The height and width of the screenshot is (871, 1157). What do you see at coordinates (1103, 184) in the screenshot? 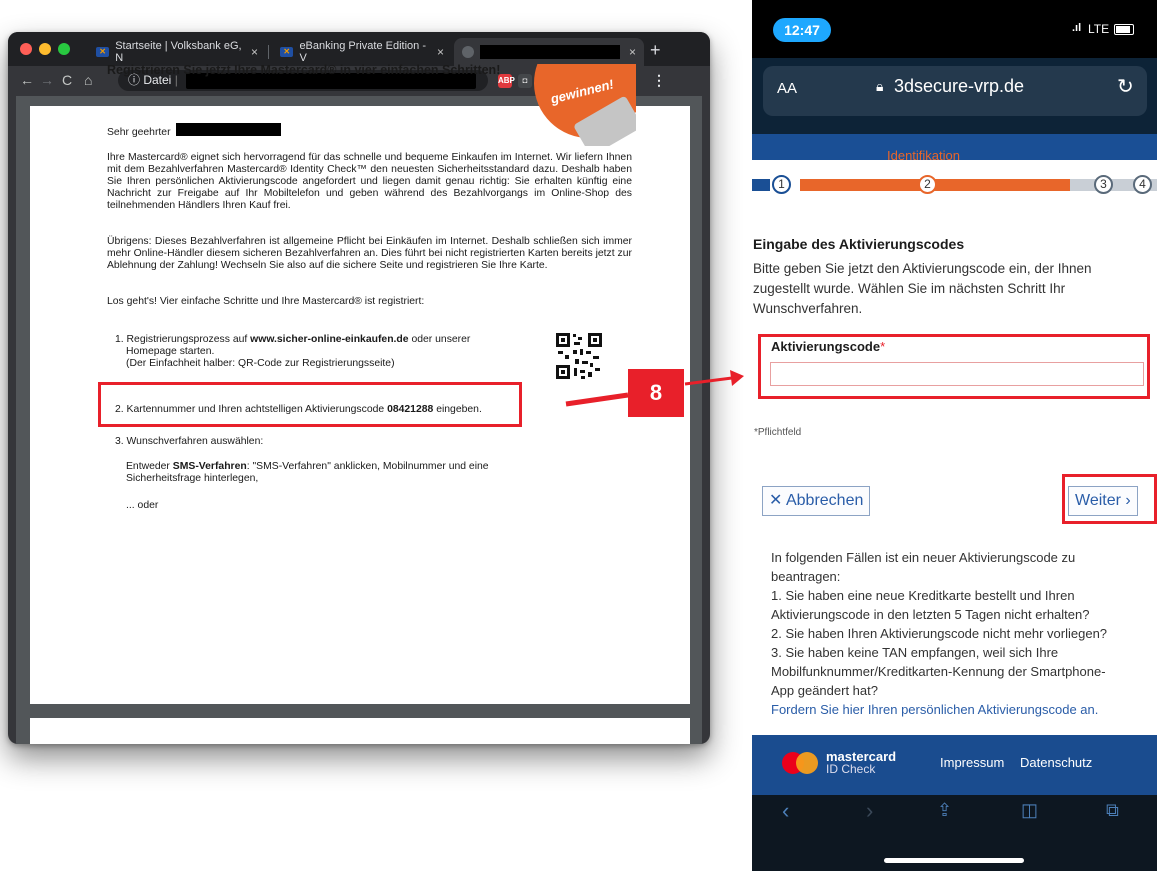
I see `step-3-circle: 3` at bounding box center [1103, 184].